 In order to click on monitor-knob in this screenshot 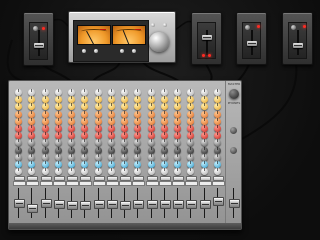, I will do `click(233, 150)`.